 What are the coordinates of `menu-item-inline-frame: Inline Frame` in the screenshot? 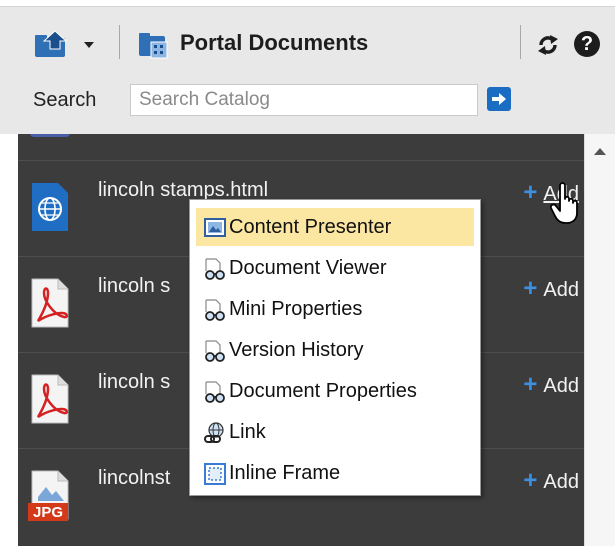 It's located at (335, 473).